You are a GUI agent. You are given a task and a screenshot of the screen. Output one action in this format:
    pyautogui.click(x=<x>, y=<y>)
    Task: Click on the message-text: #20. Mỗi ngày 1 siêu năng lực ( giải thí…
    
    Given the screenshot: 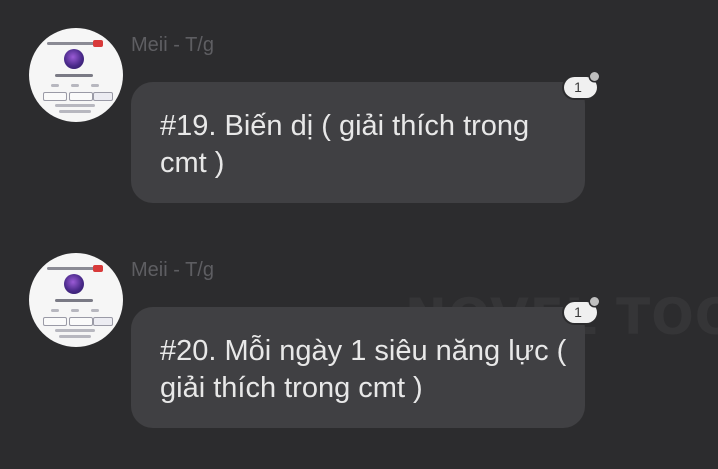 What is the action you would take?
    pyautogui.click(x=363, y=369)
    